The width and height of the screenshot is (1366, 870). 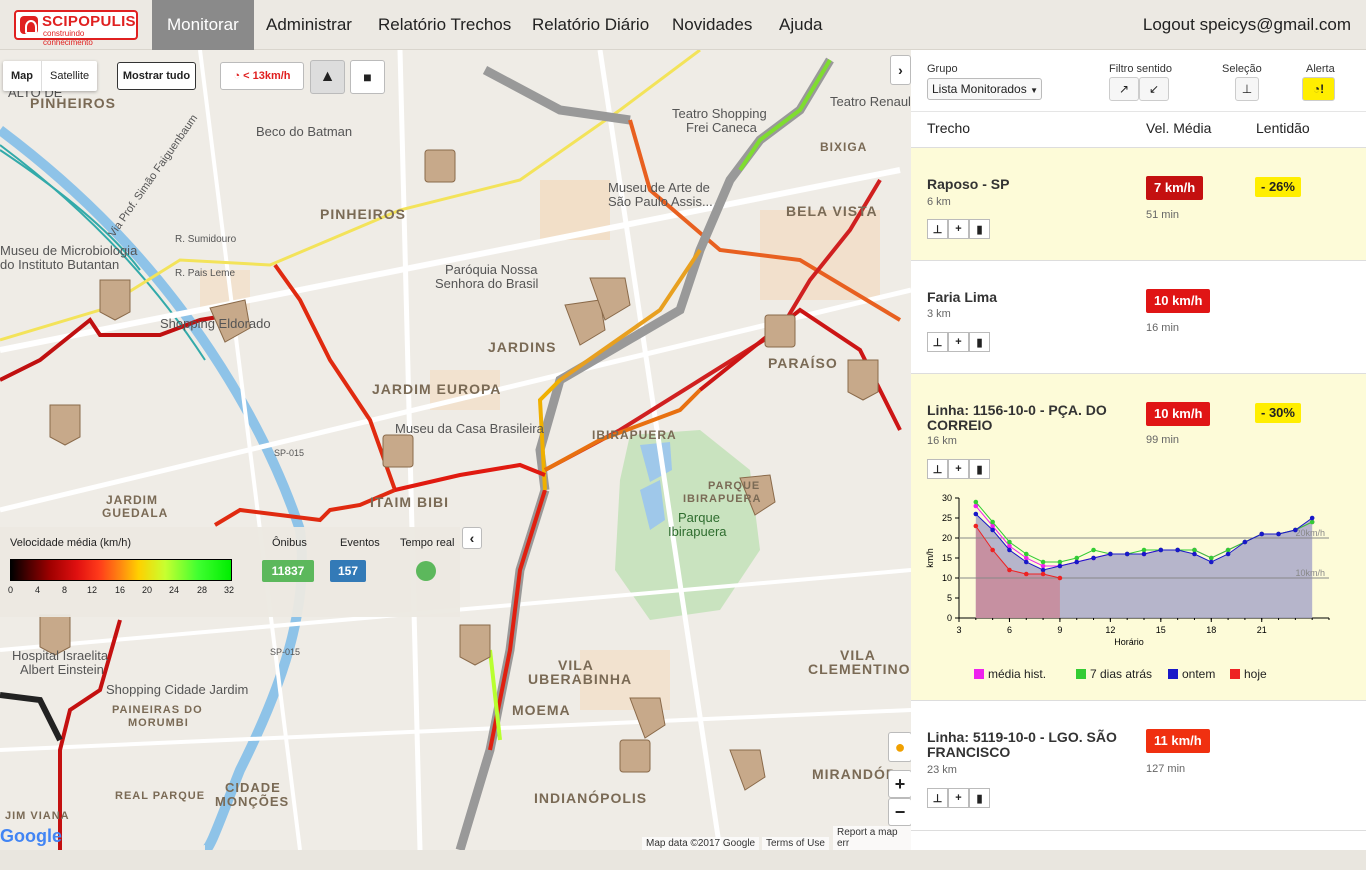 What do you see at coordinates (348, 571) in the screenshot?
I see `eventos-count: 157` at bounding box center [348, 571].